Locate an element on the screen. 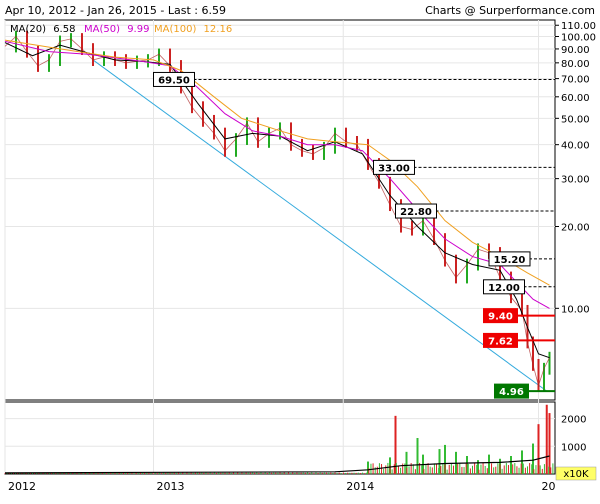 The image size is (600, 504). legend: MA(20) 6.58 MA(50) 9.99 MA(100) 12.16 is located at coordinates (121, 29).